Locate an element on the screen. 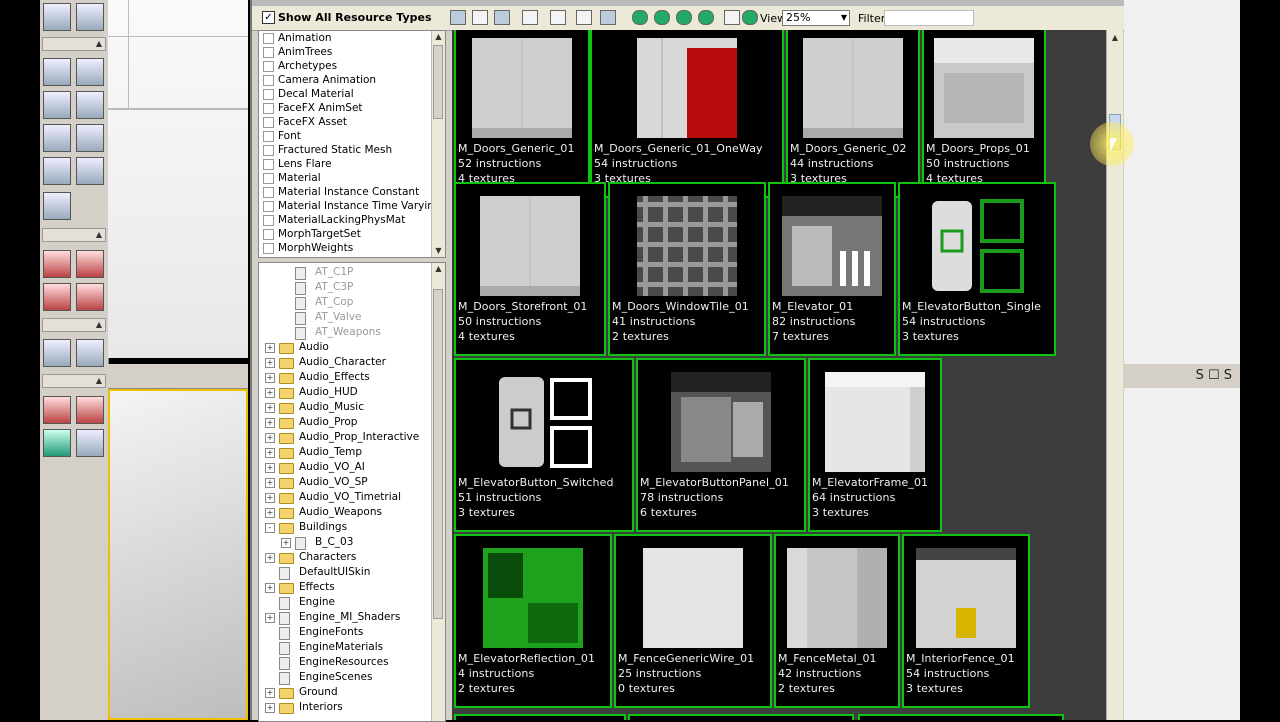 The image size is (1280, 722). resource-type-item: Animation is located at coordinates (352, 38).